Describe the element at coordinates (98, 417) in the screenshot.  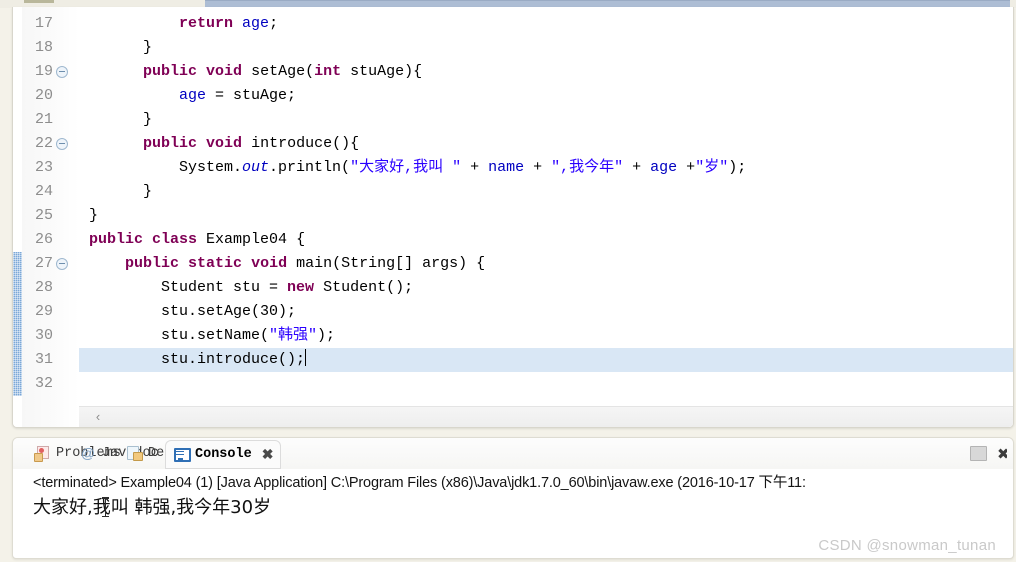
I see `scroll-left-arrow-icon: ‹` at that location.